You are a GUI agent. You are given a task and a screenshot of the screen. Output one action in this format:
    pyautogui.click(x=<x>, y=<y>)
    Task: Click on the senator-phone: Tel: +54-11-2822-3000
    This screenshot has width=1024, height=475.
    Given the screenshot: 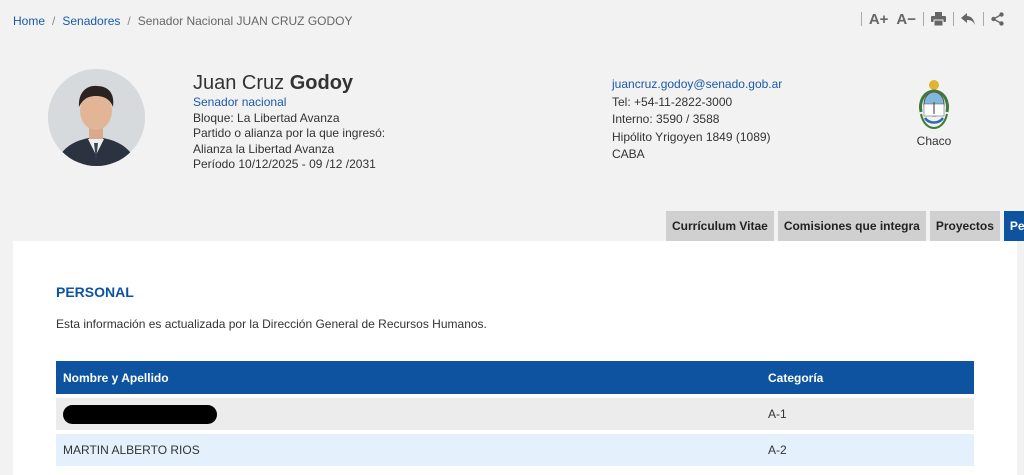 What is the action you would take?
    pyautogui.click(x=672, y=101)
    